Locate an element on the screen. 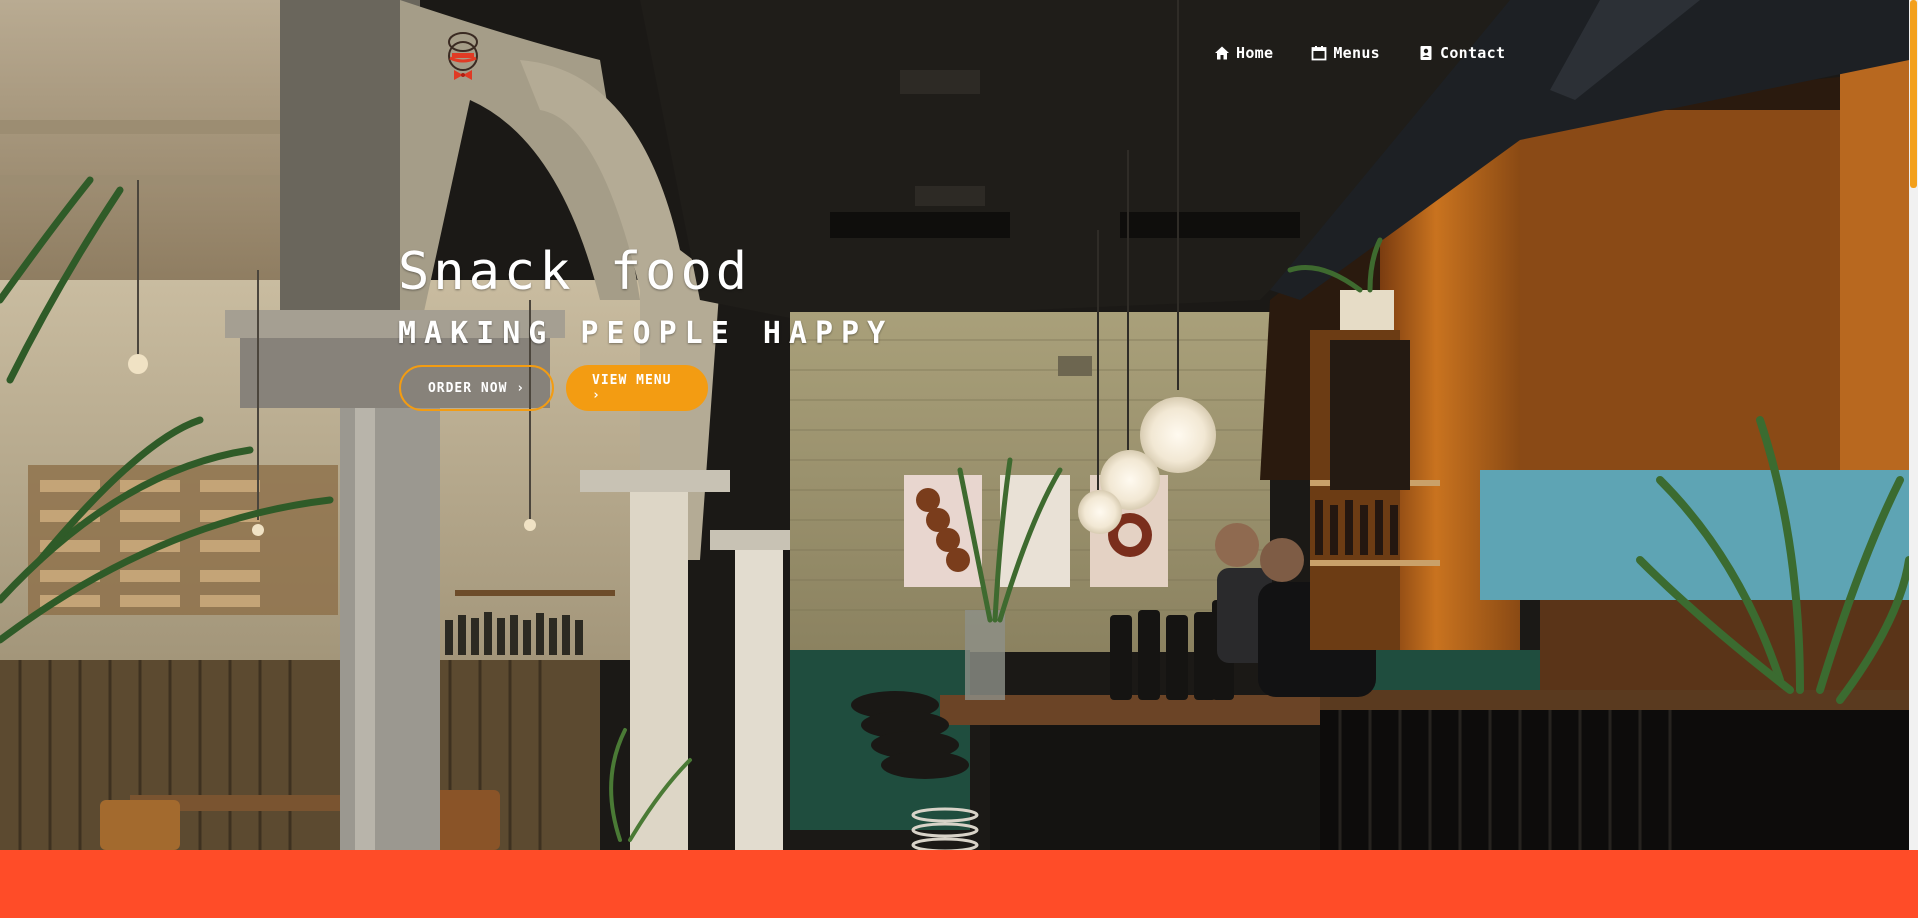 The width and height of the screenshot is (1918, 918). view-menu-button: View menu › is located at coordinates (637, 388).